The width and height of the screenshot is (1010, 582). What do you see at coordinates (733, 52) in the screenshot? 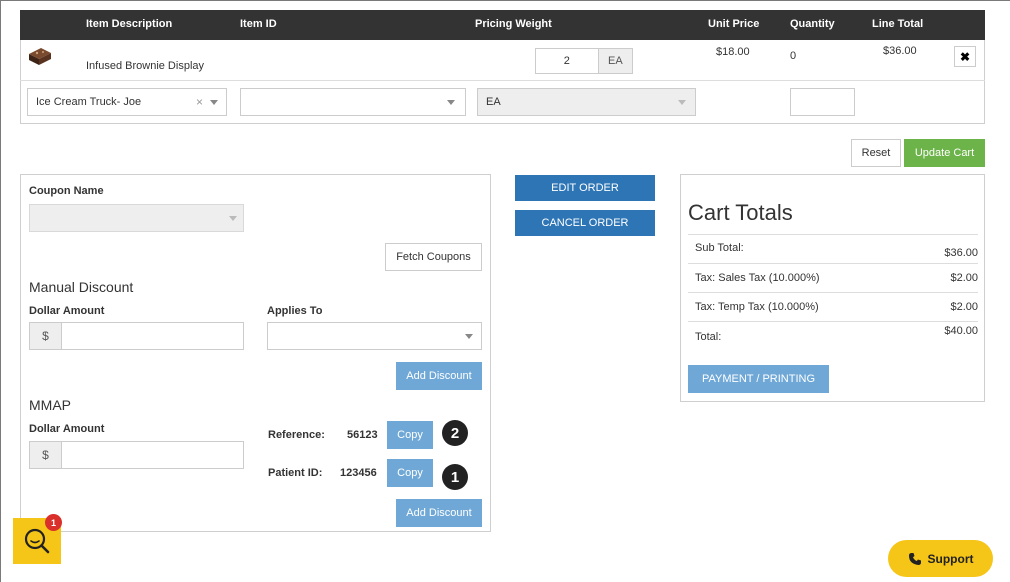
I see `unit-price: $18.00` at bounding box center [733, 52].